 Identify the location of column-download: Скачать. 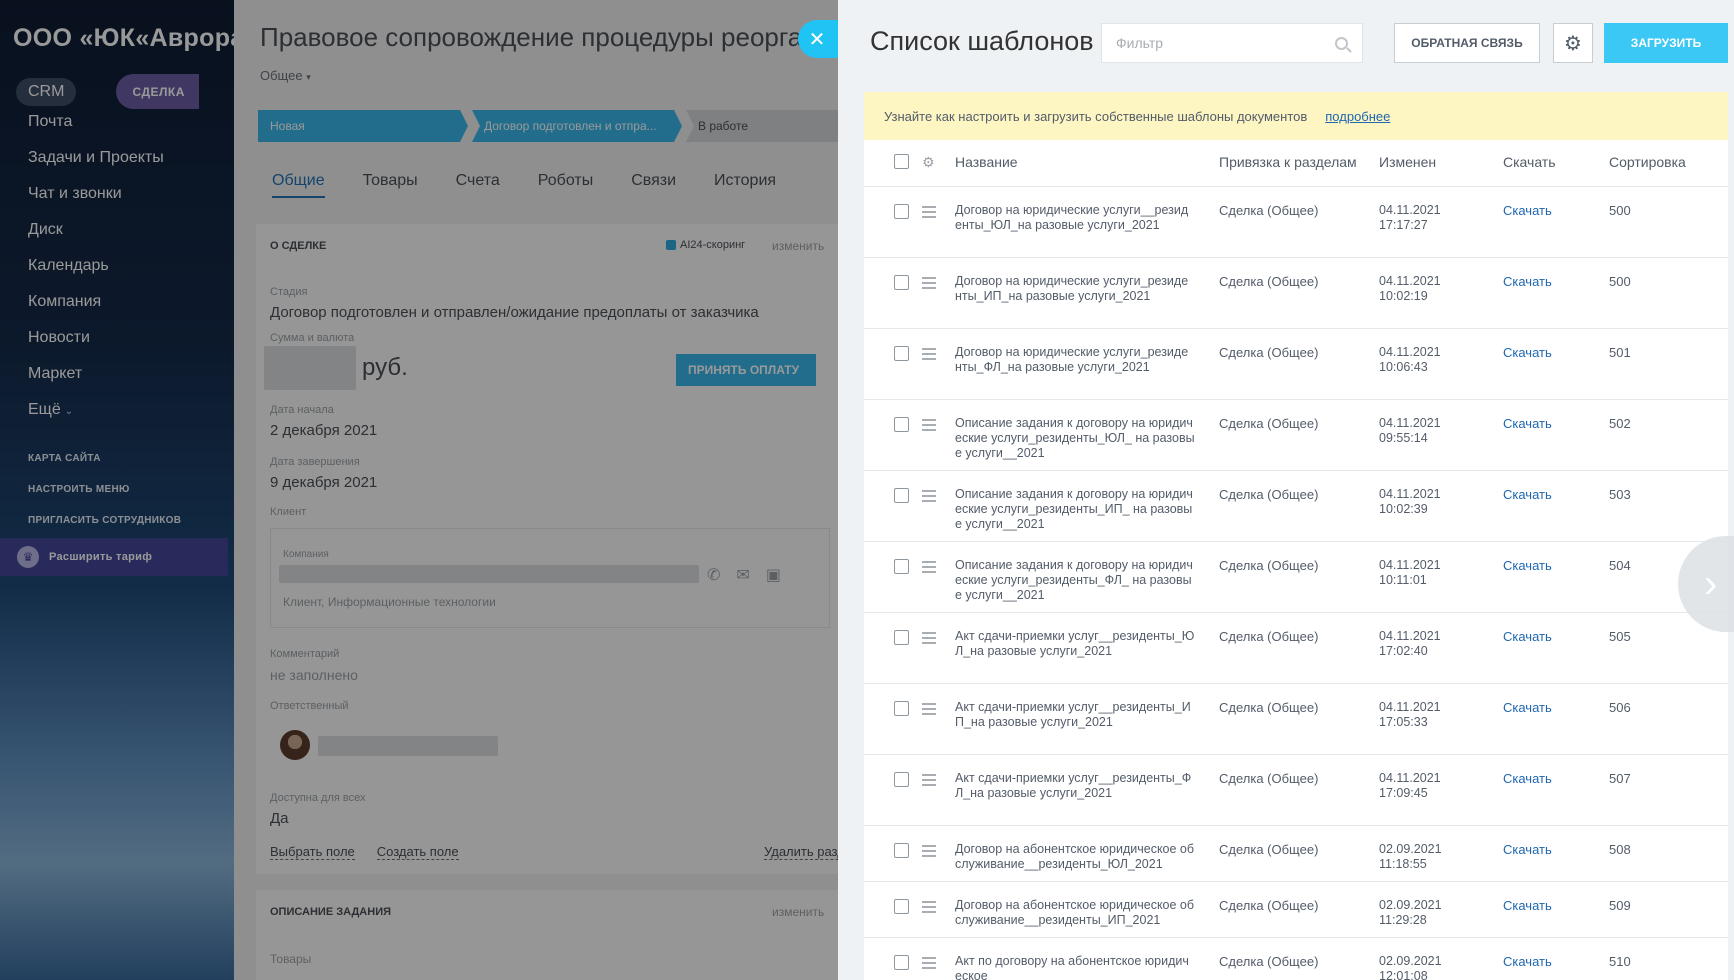
(1529, 162).